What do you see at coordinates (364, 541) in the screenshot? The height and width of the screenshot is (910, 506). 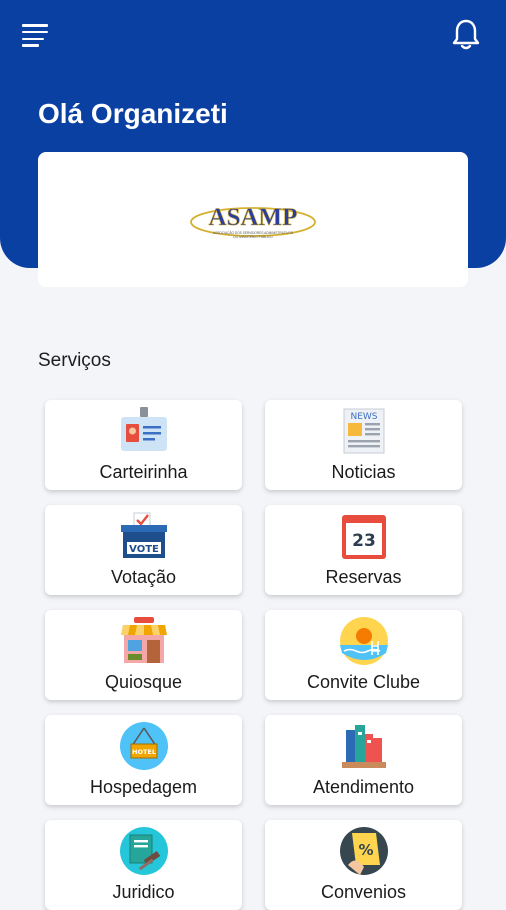 I see `svg-text: 23` at bounding box center [364, 541].